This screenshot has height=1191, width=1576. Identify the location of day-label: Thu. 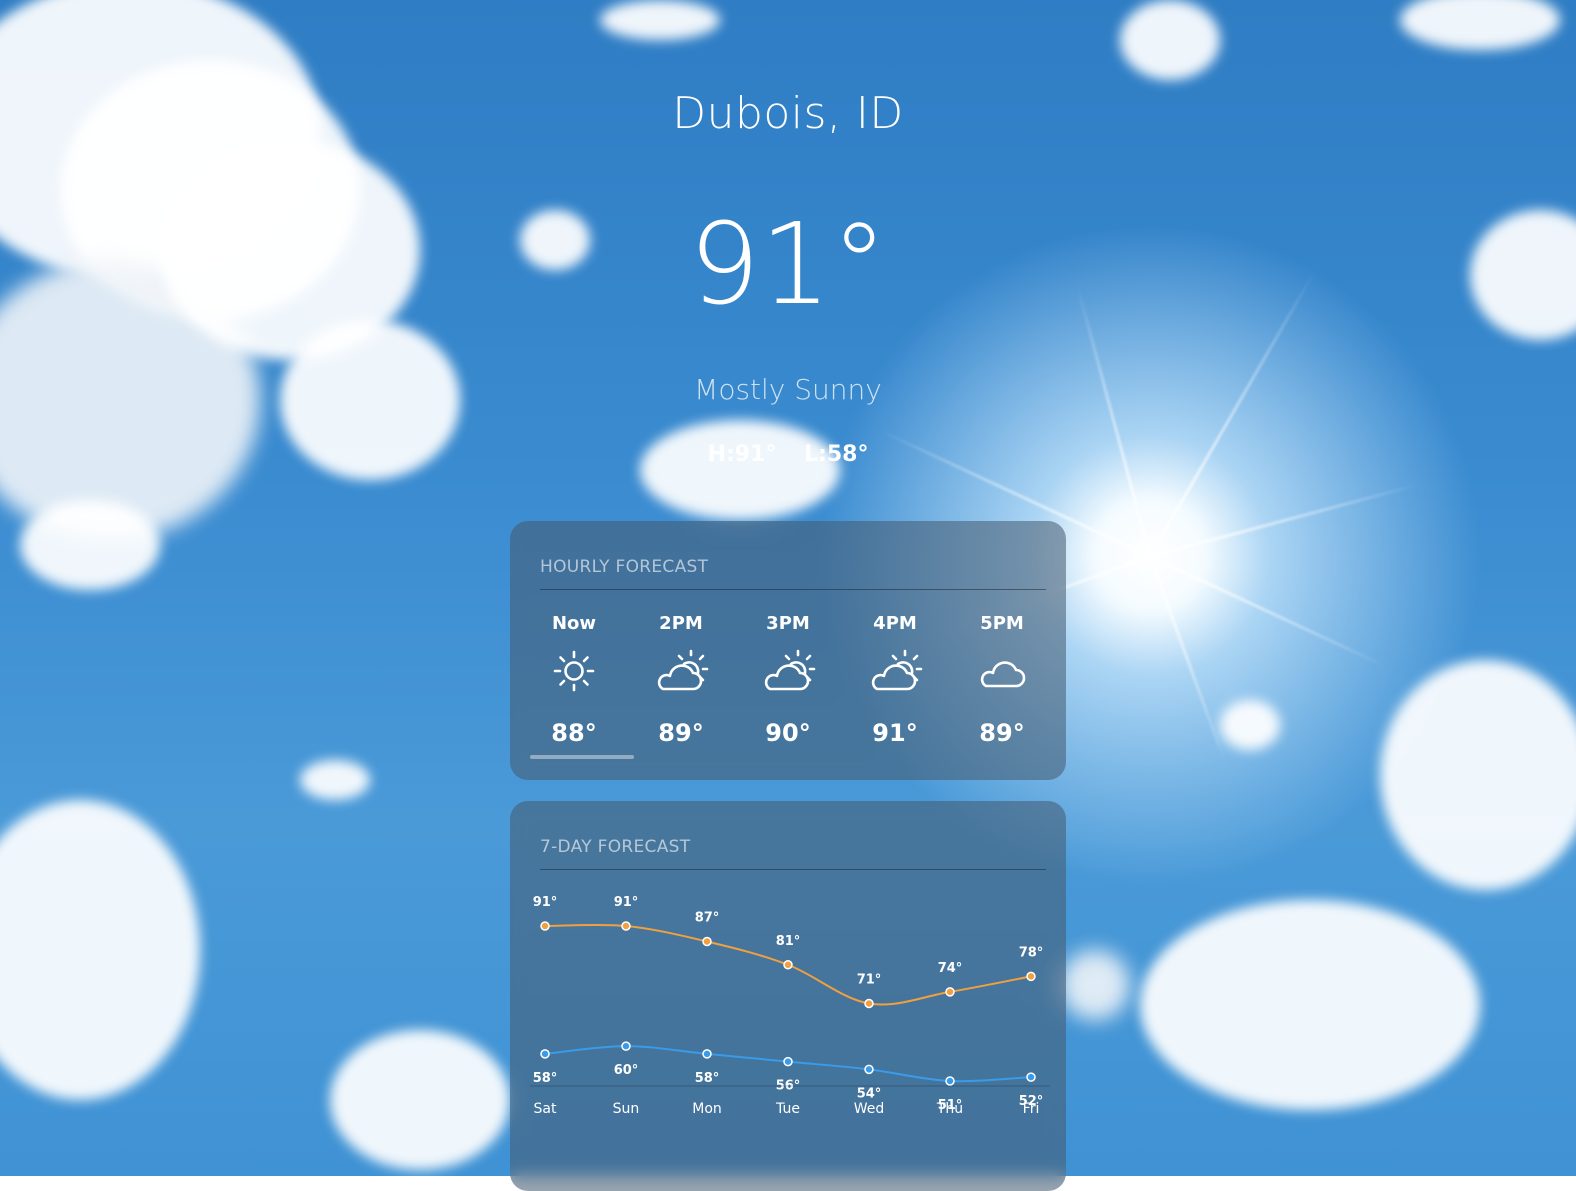
(949, 1109).